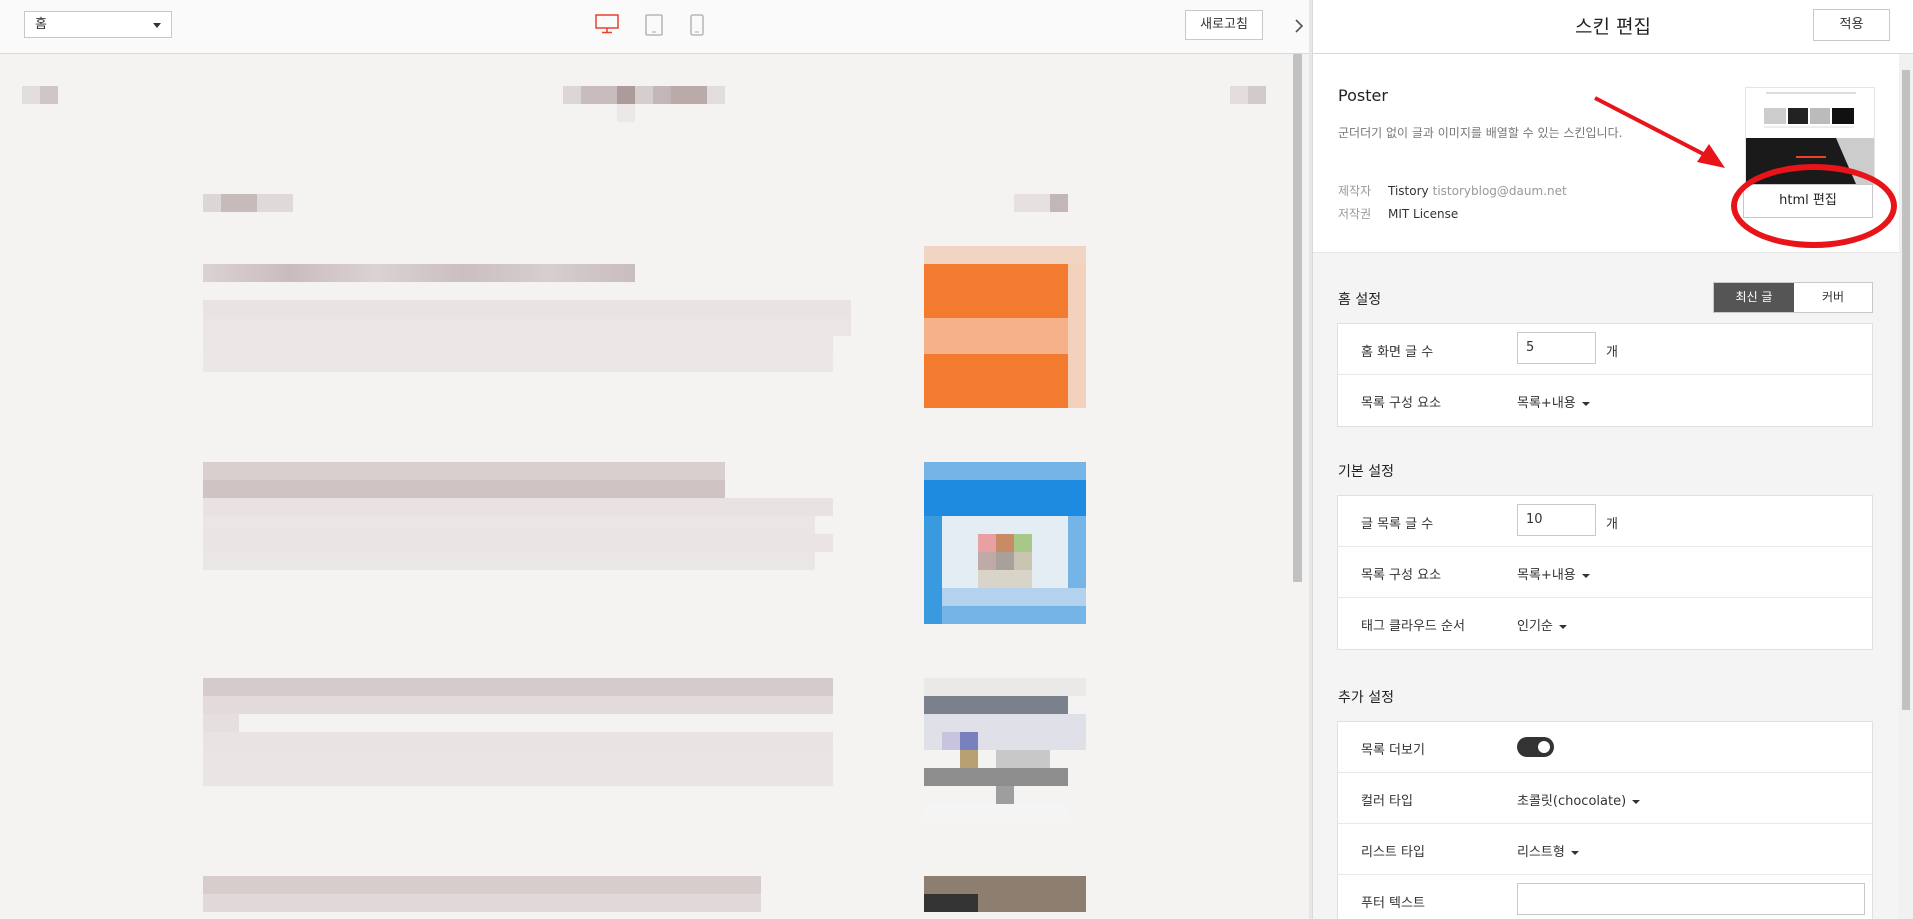  I want to click on author-row: 제작자 Tistory tistoryblog@daum.net, so click(1452, 190).